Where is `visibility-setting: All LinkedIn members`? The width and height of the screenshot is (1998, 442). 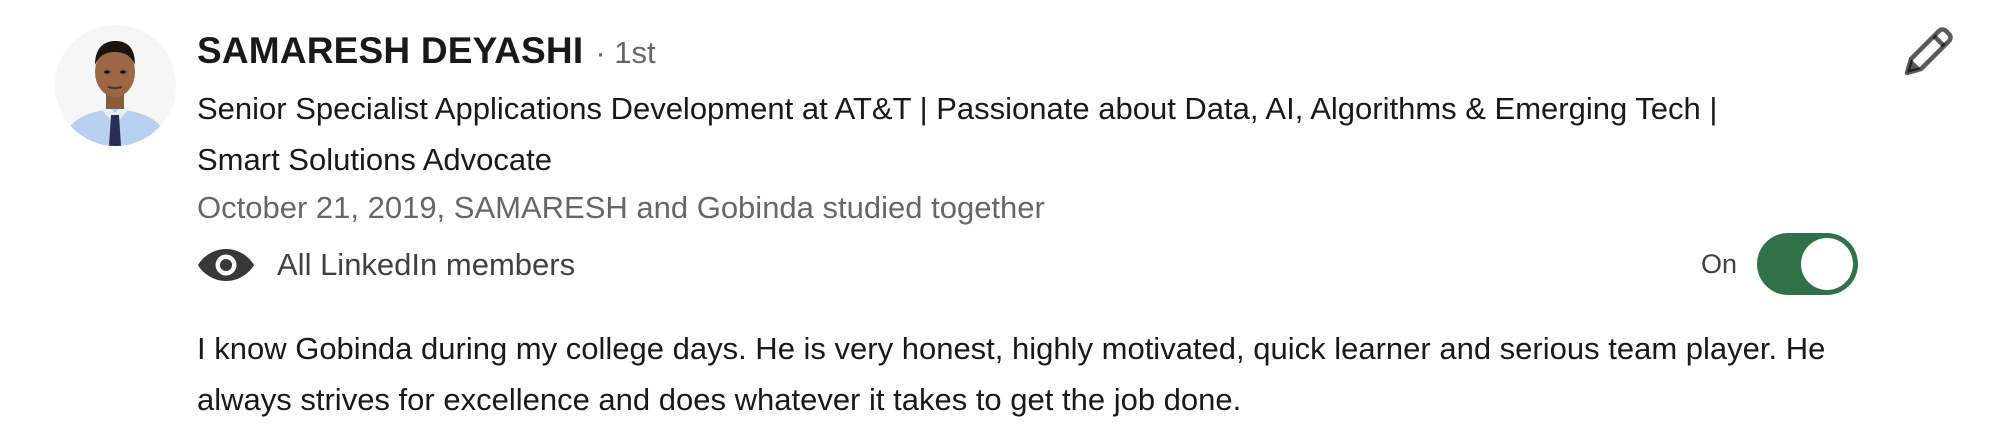
visibility-setting: All LinkedIn members is located at coordinates (386, 265).